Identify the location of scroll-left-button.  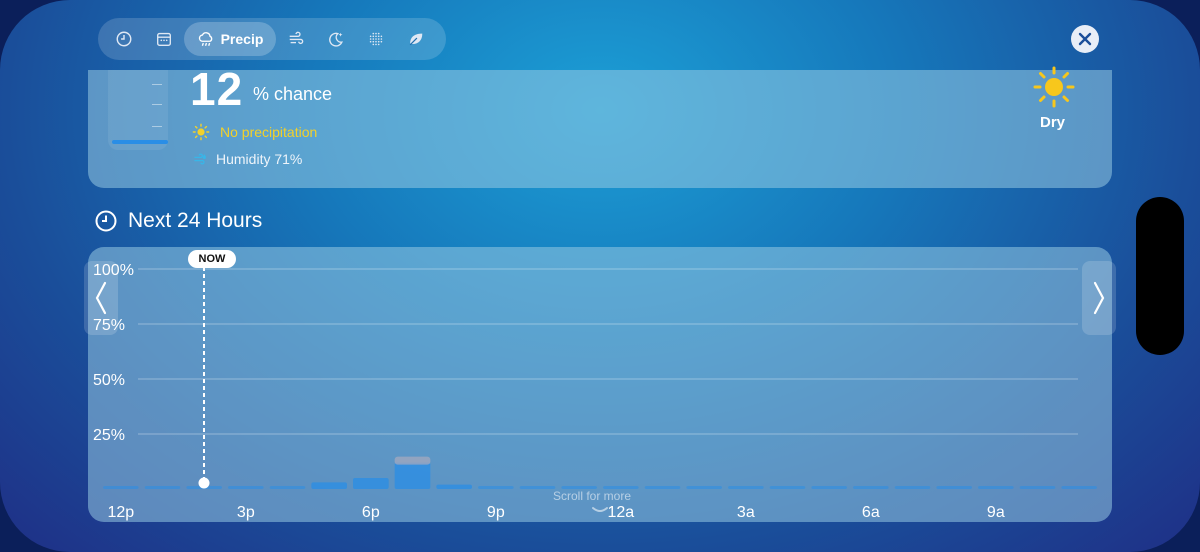
(101, 298).